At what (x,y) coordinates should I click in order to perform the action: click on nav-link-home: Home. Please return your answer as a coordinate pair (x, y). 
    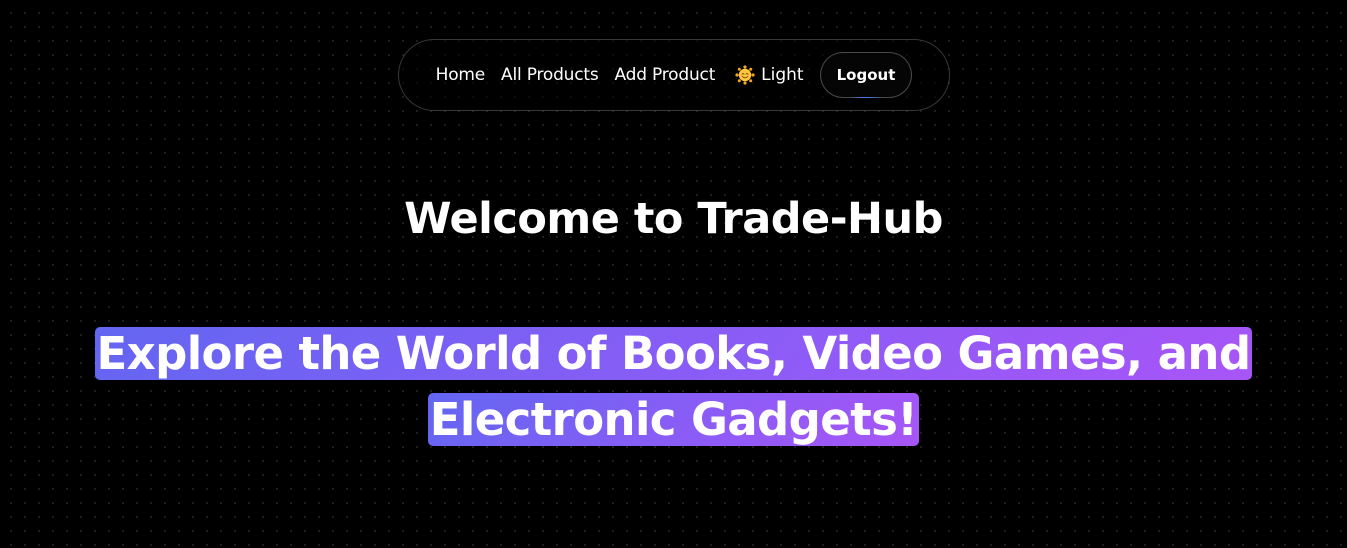
    Looking at the image, I should click on (461, 75).